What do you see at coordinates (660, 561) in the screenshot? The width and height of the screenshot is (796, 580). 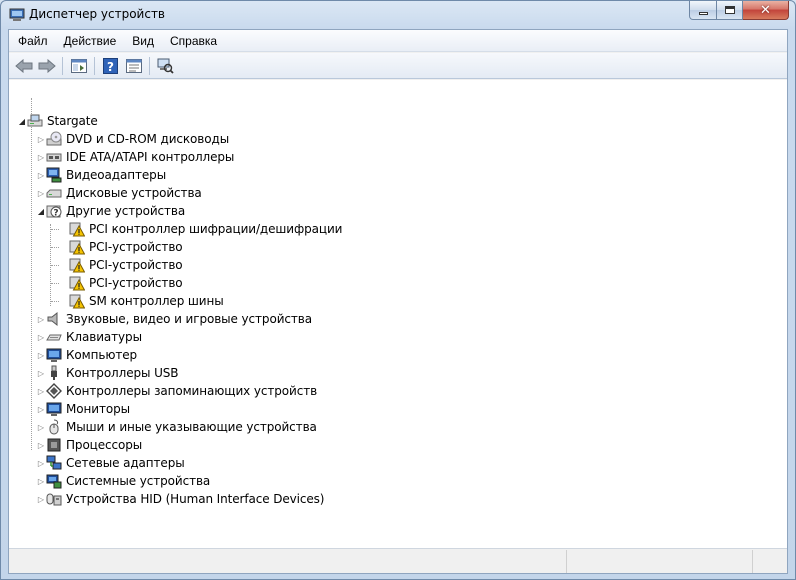 I see `status-pane-secondary` at bounding box center [660, 561].